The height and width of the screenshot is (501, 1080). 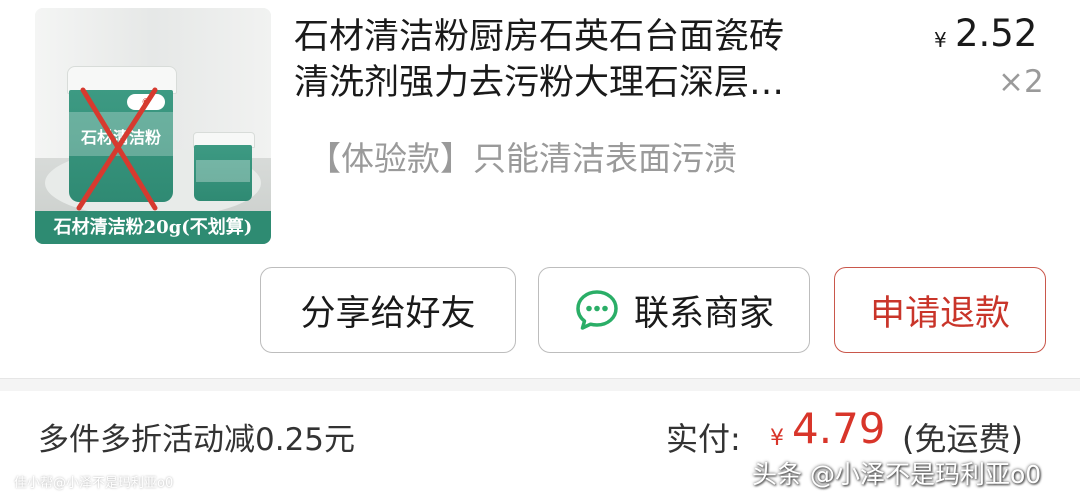 I want to click on quantity: ×2, so click(x=1021, y=82).